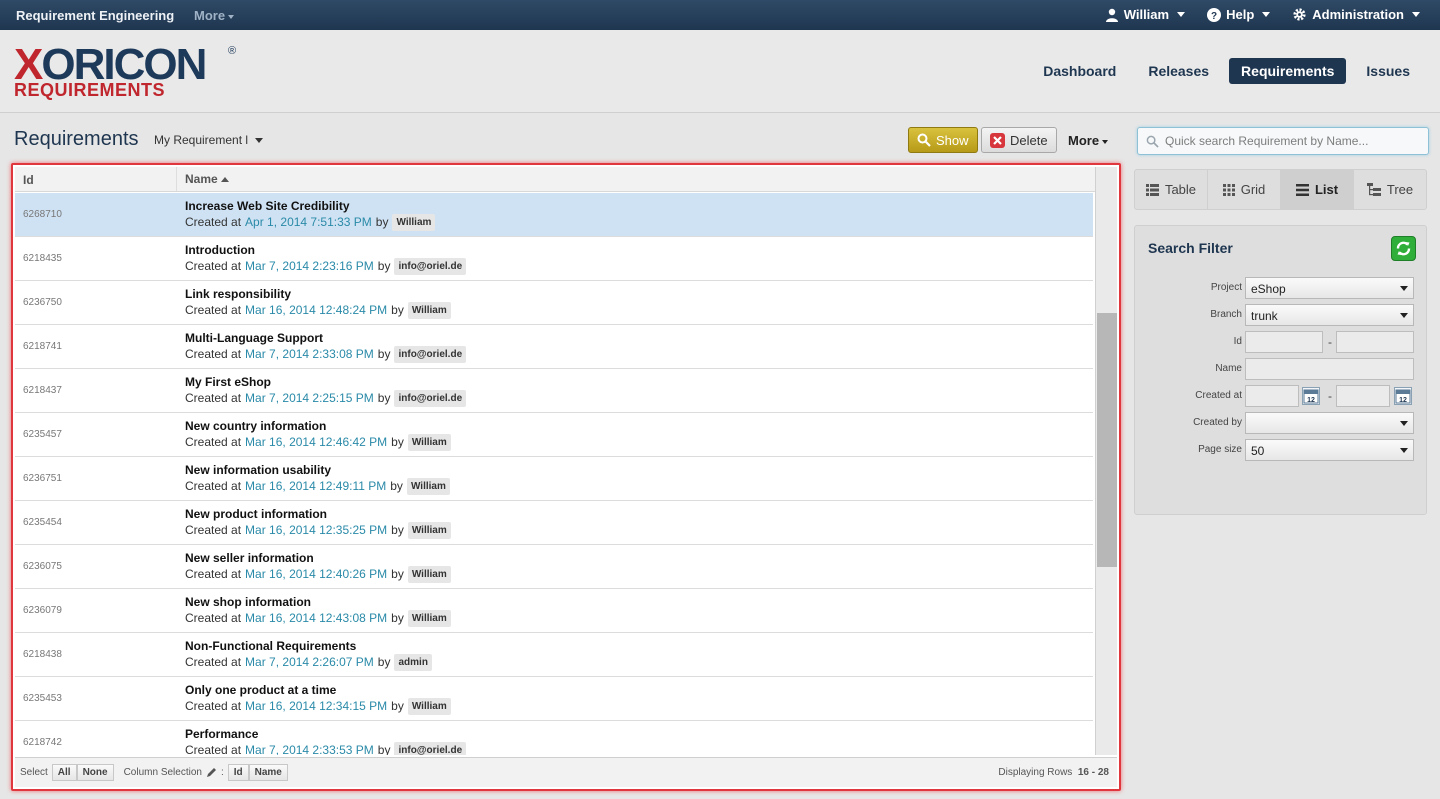  I want to click on delete-button: Delete, so click(1019, 140).